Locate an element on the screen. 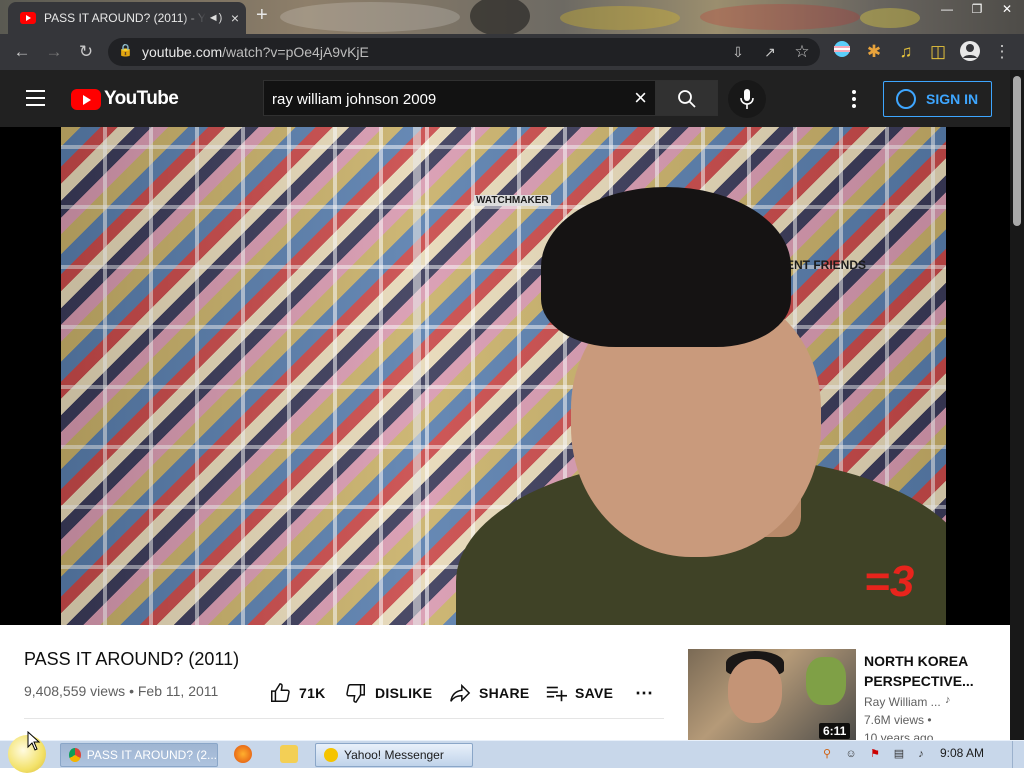  bookmark-star-icon: ☆ is located at coordinates (802, 52).